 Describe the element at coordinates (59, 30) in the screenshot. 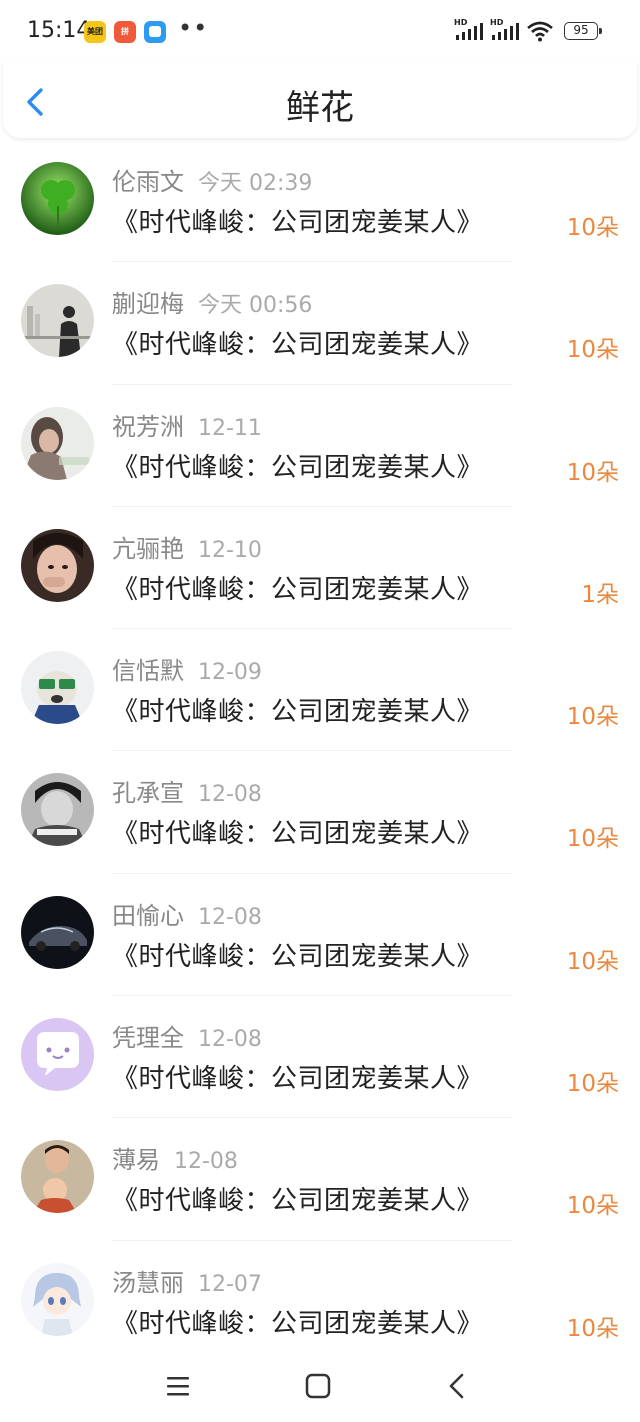

I see `status-time: 15:14` at that location.